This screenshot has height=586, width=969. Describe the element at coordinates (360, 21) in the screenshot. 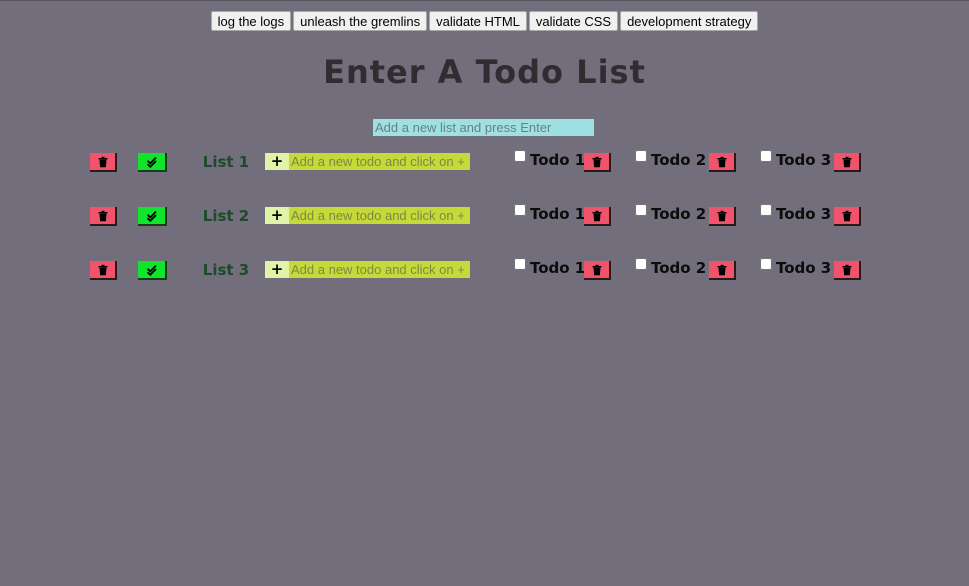

I see `unleash-gremlins-button: unleash the gremlins` at that location.